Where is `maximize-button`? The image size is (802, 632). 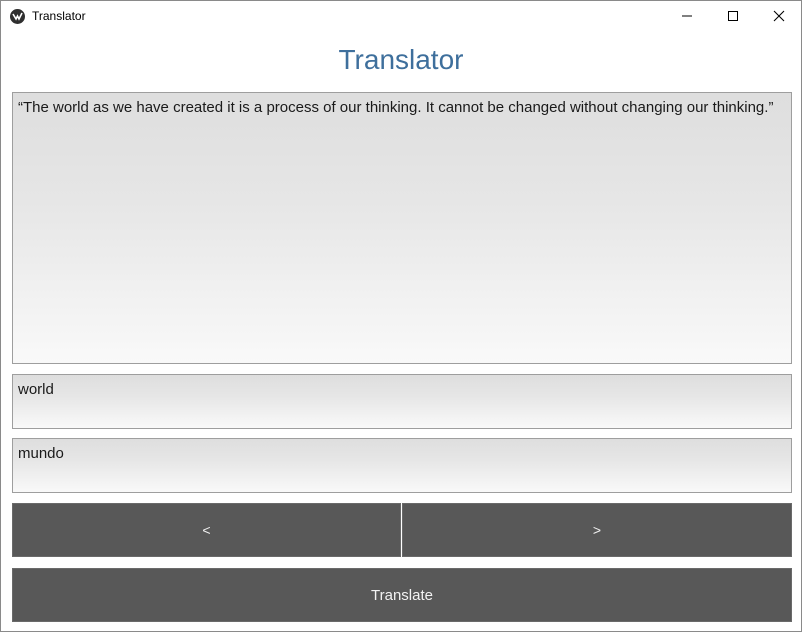 maximize-button is located at coordinates (733, 16).